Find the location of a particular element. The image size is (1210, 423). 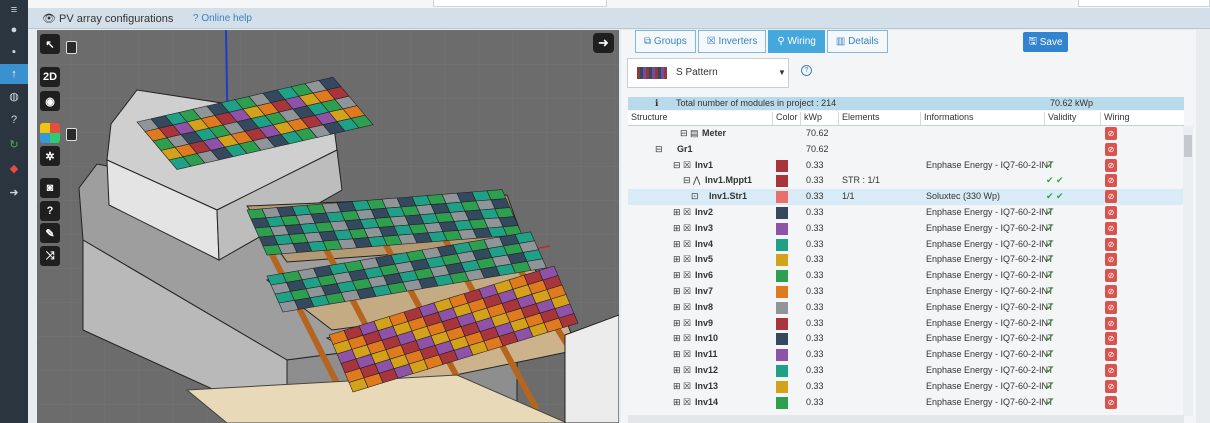

col-validity: Validity is located at coordinates (1060, 118).